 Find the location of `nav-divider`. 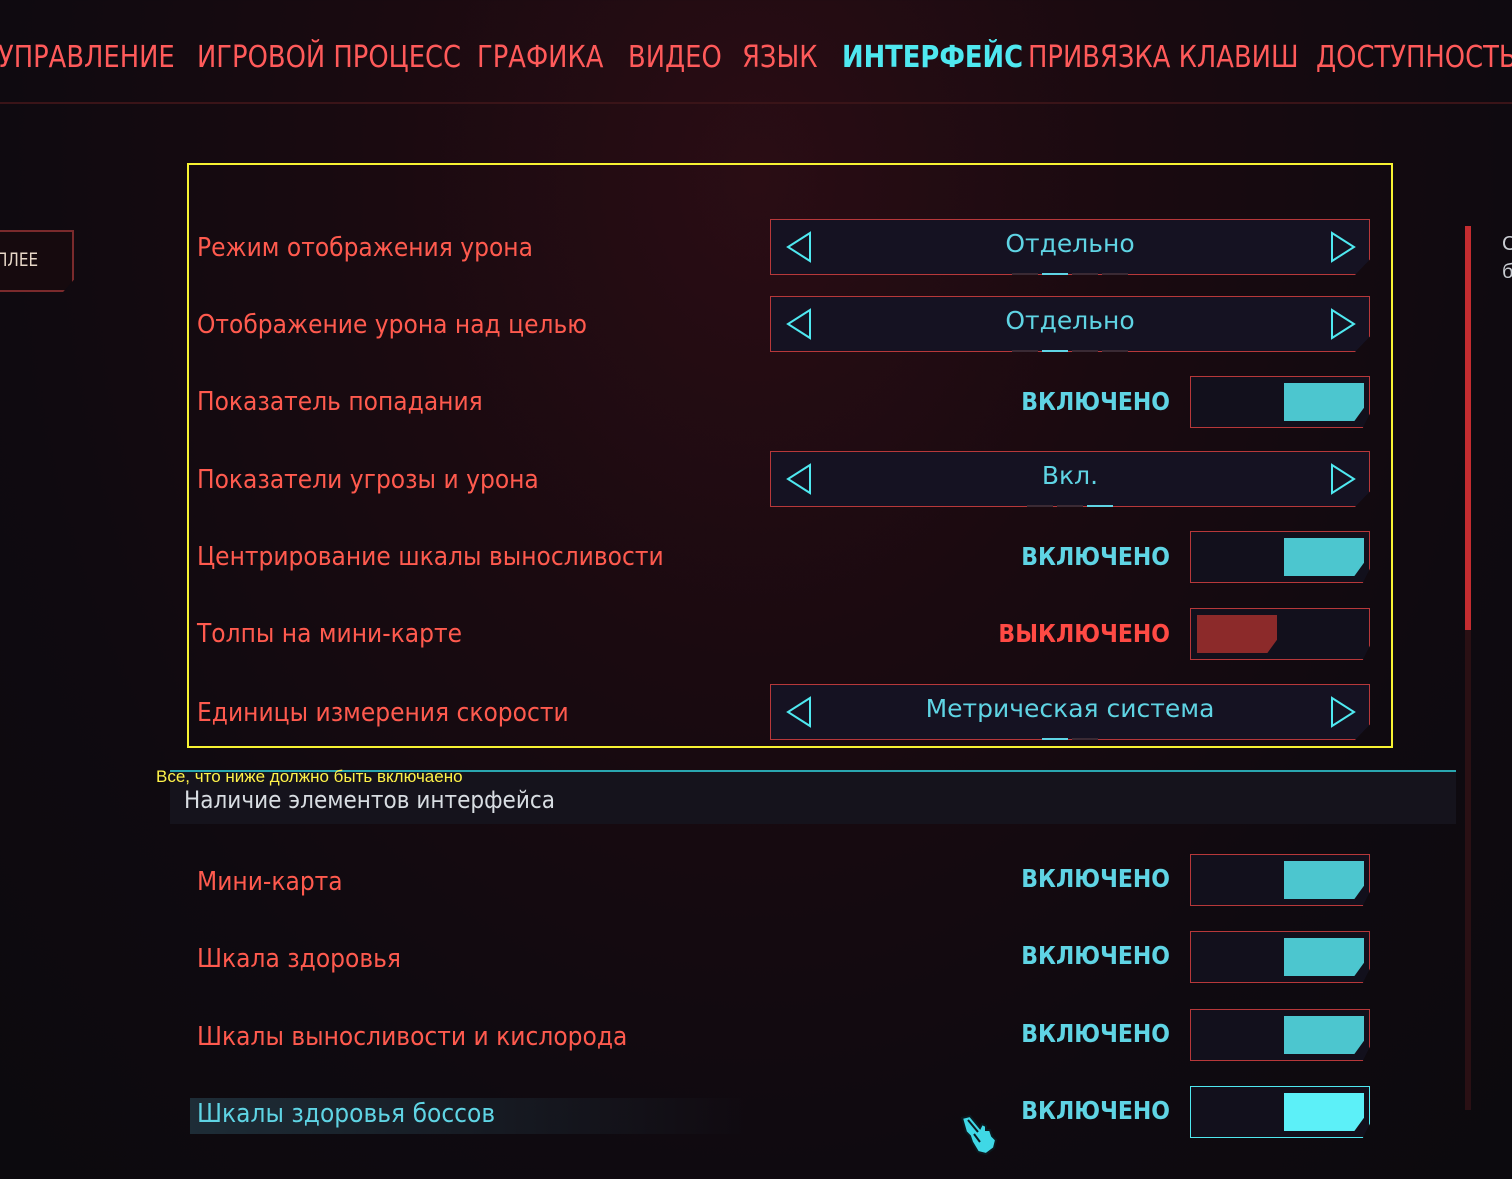

nav-divider is located at coordinates (756, 103).